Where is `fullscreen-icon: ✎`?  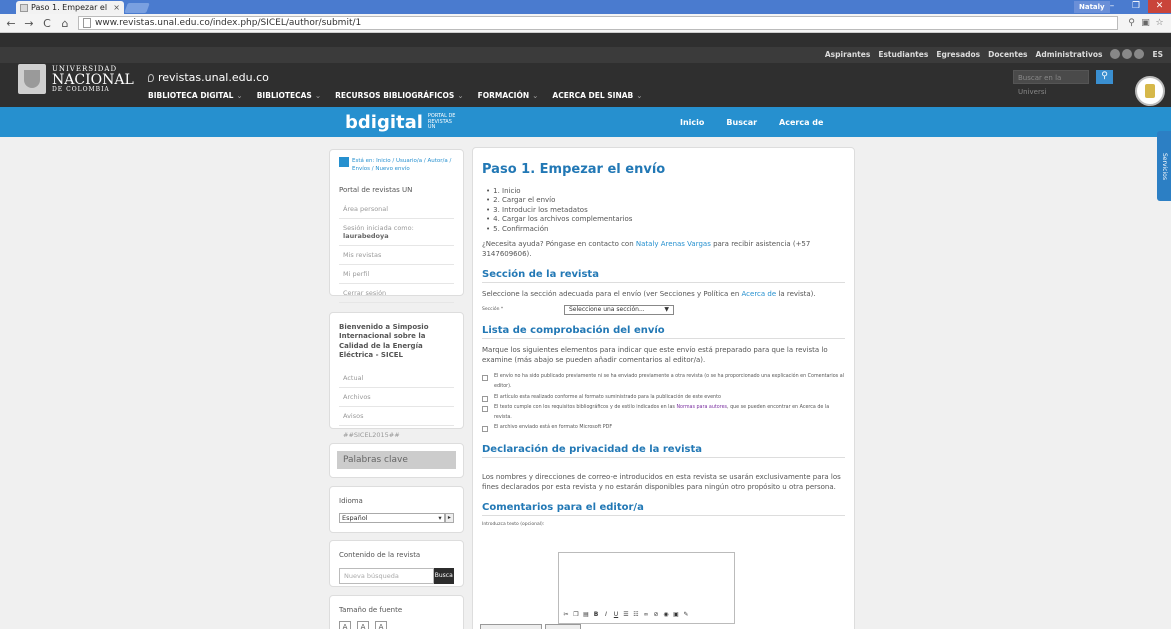 fullscreen-icon: ✎ is located at coordinates (686, 615).